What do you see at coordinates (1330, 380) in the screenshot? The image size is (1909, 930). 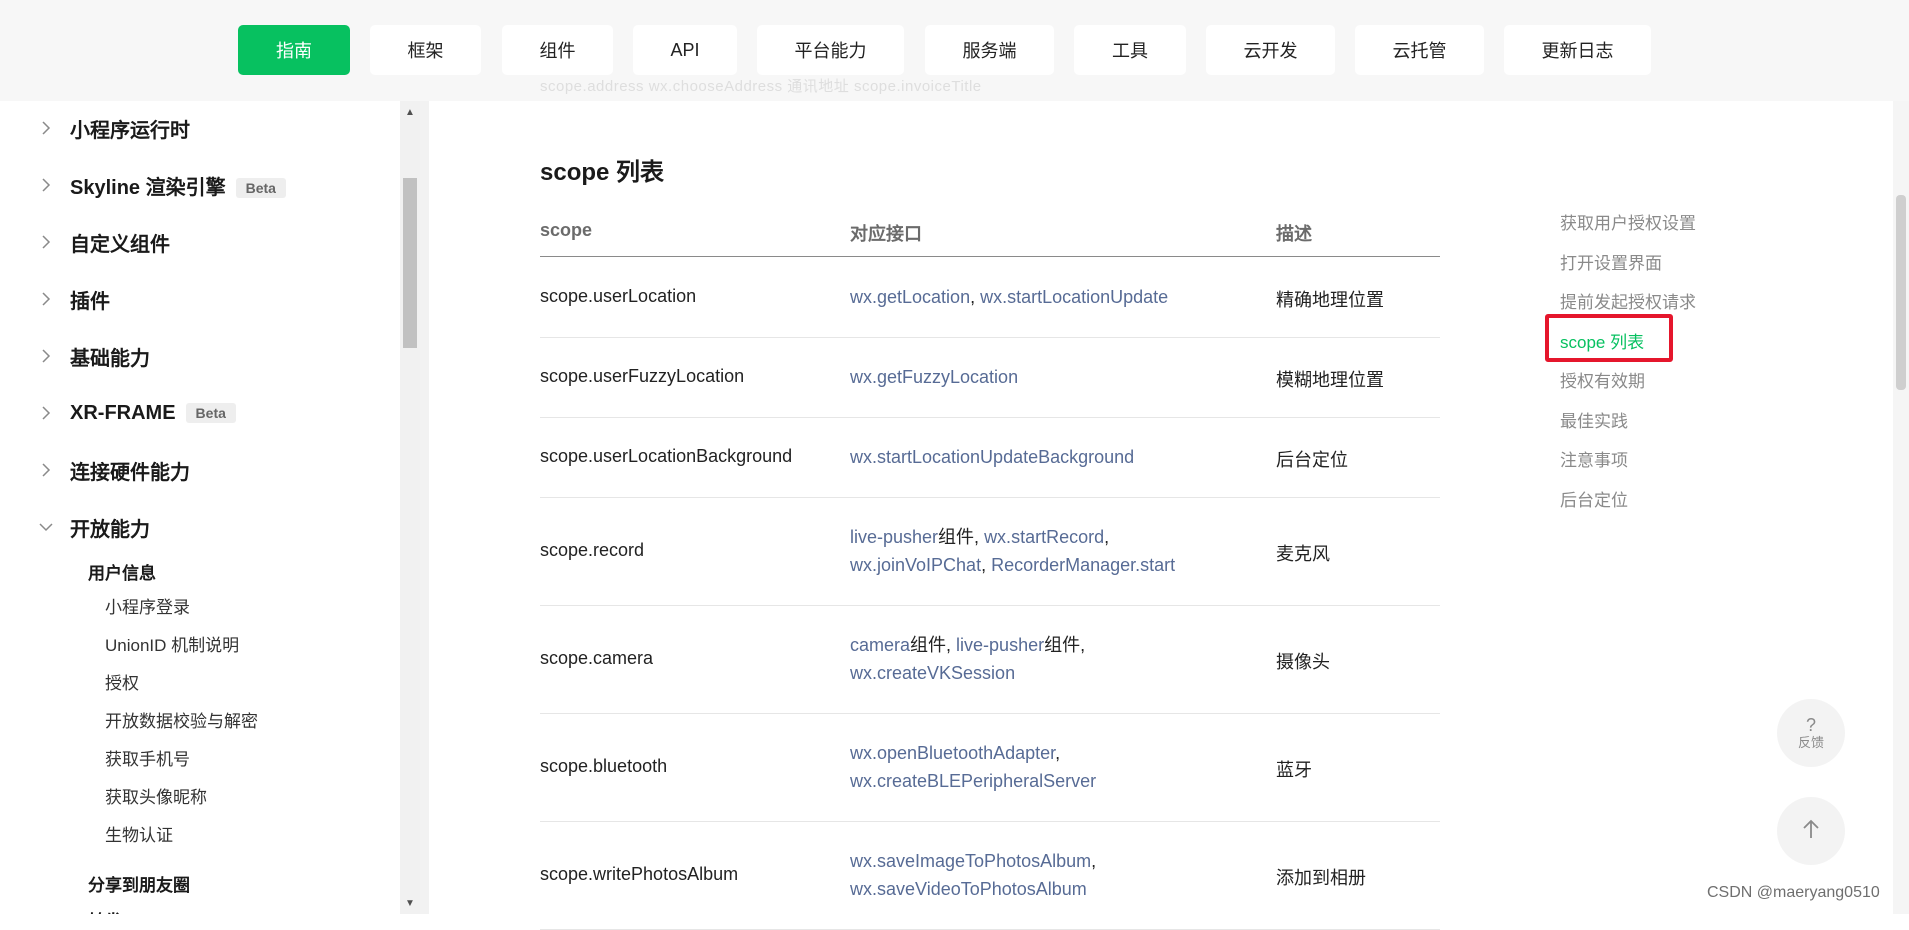 I see `cell-desc: 模糊地理位置` at bounding box center [1330, 380].